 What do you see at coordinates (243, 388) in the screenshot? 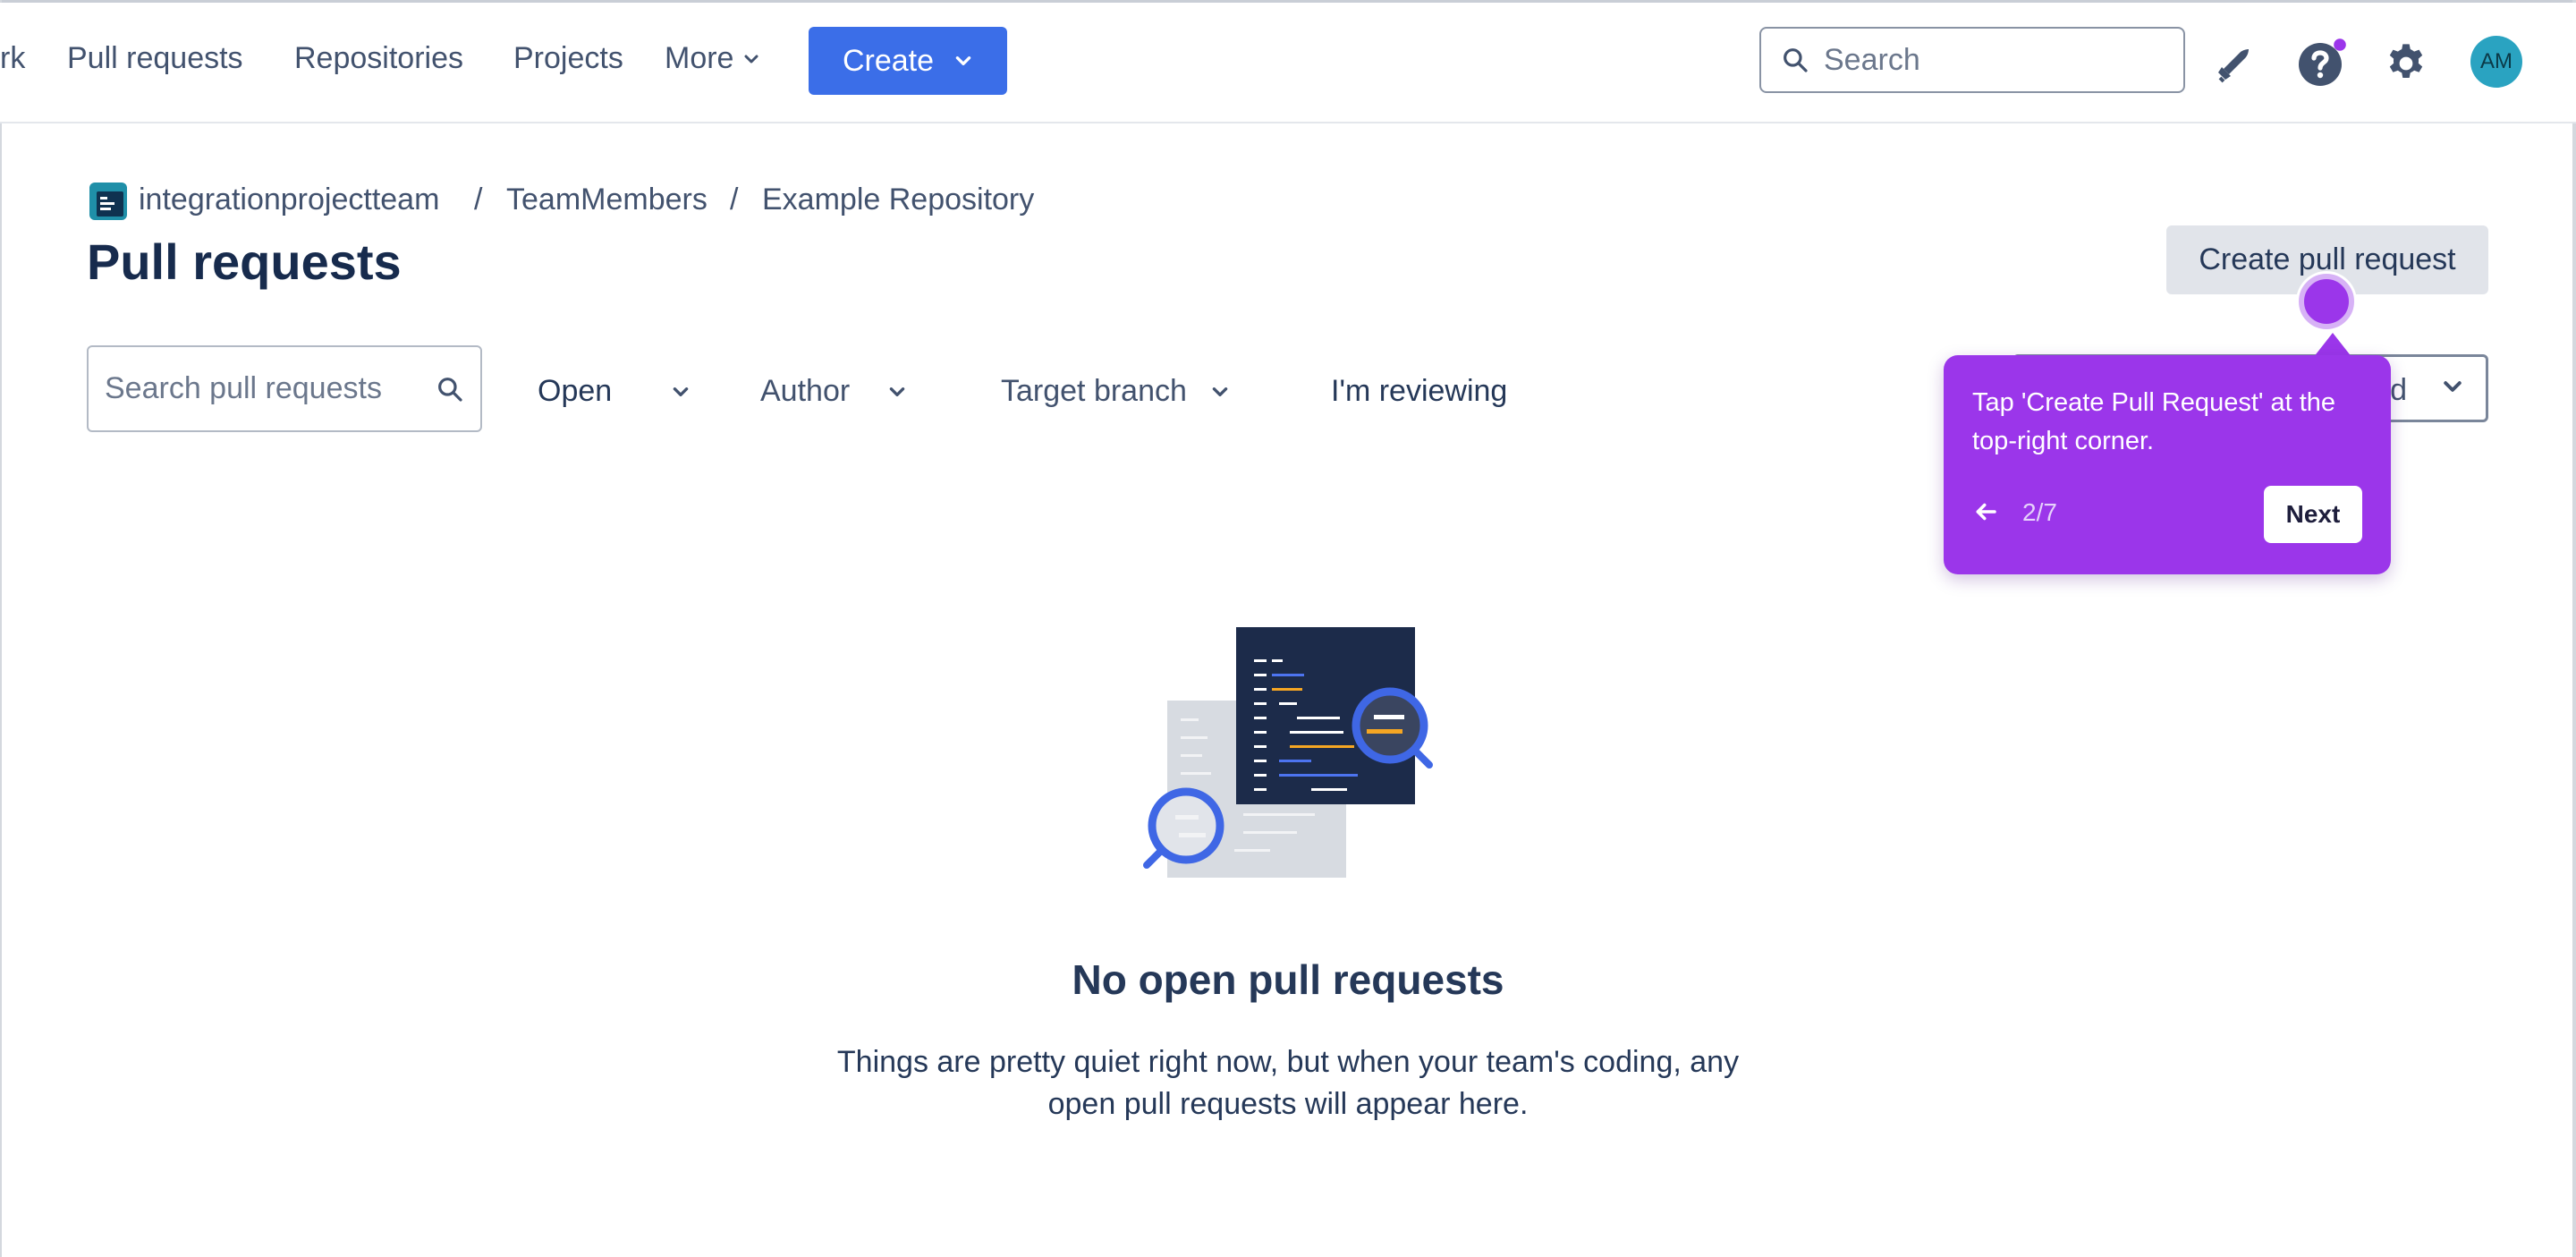
I see `pull-request-search-placeholder: Search pull requests` at bounding box center [243, 388].